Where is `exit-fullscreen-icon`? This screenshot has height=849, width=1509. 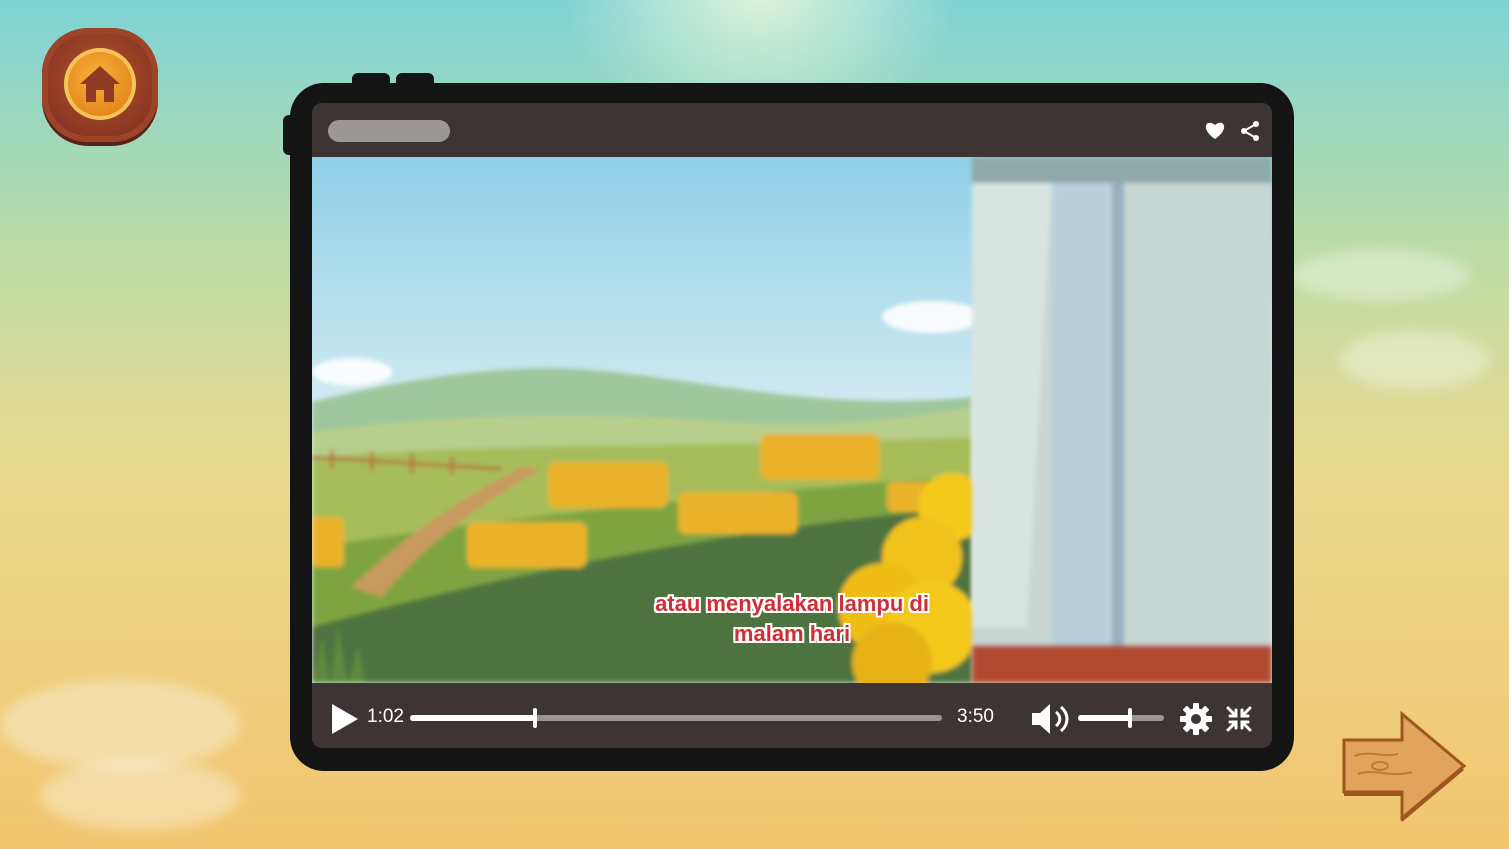
exit-fullscreen-icon is located at coordinates (1239, 719).